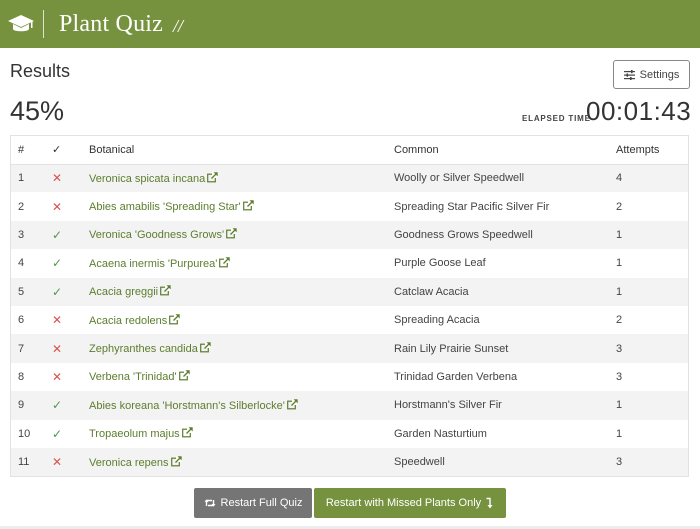 The image size is (700, 529). I want to click on restart-full-quiz-button: Restart Full Quiz, so click(253, 503).